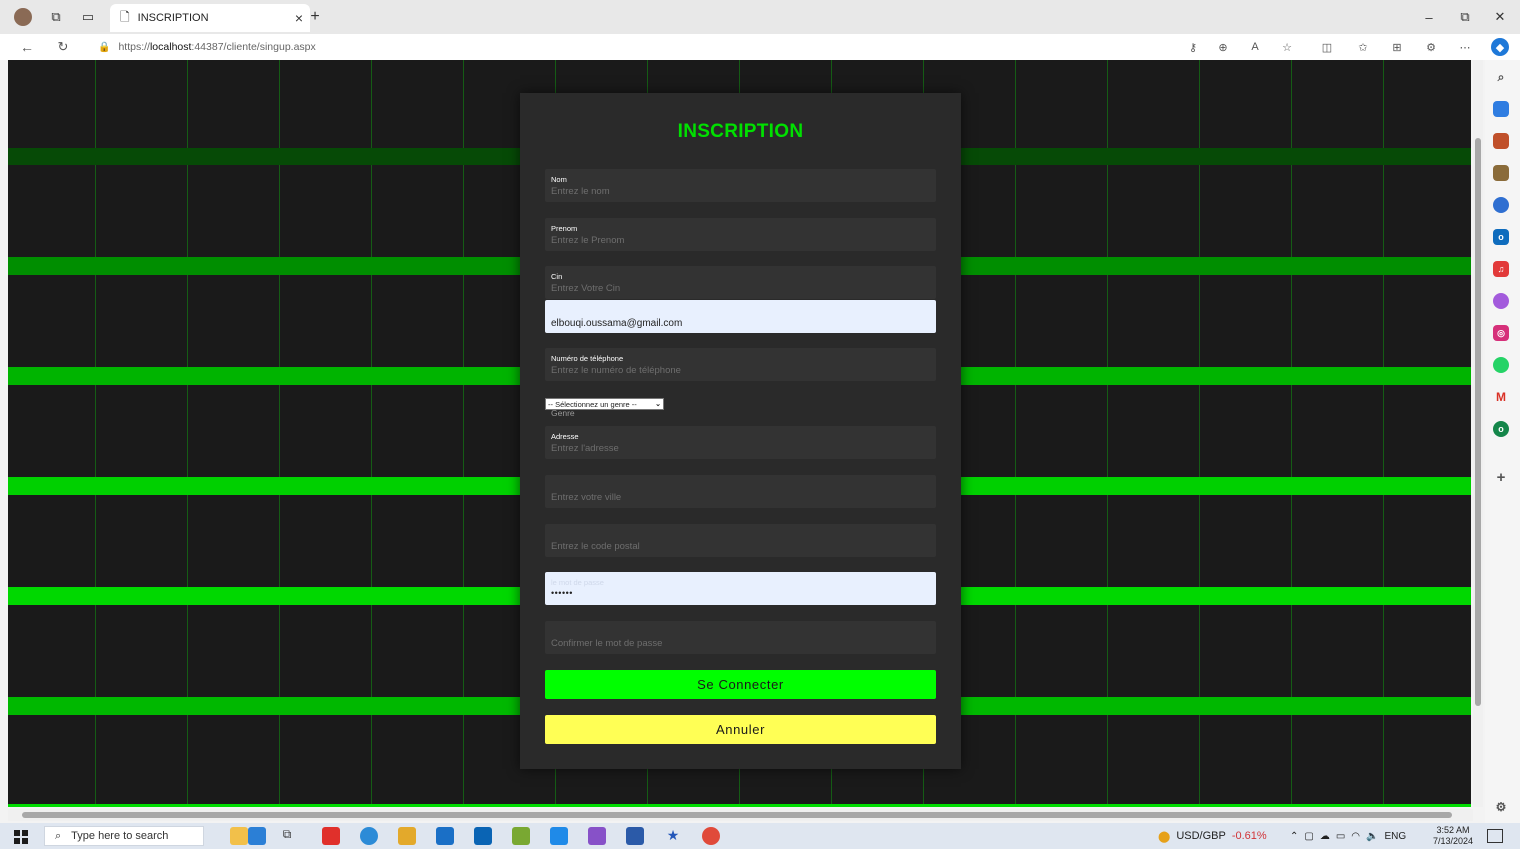 The image size is (1520, 849). Describe the element at coordinates (1501, 141) in the screenshot. I see `sidebar-tools-icon` at that location.